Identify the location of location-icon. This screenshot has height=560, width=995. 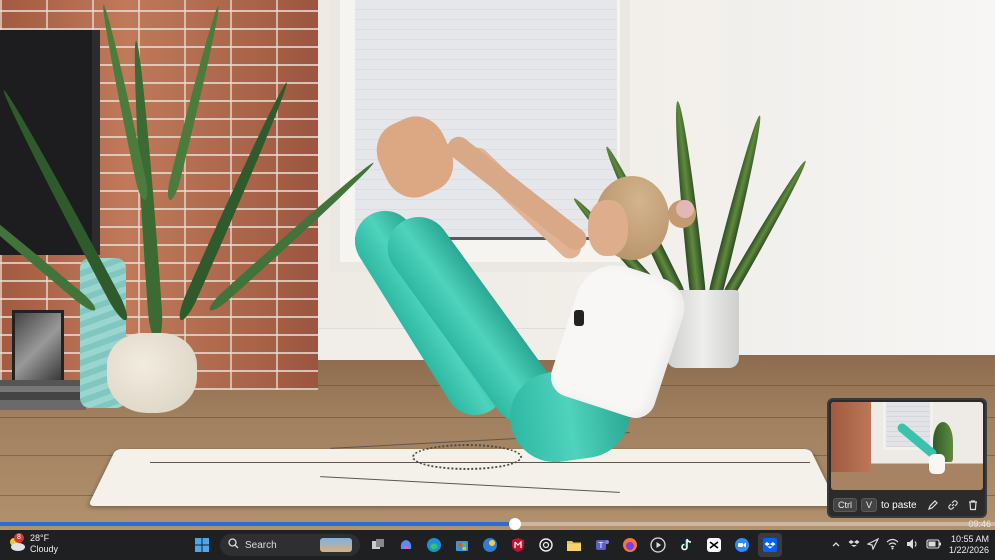
(873, 544).